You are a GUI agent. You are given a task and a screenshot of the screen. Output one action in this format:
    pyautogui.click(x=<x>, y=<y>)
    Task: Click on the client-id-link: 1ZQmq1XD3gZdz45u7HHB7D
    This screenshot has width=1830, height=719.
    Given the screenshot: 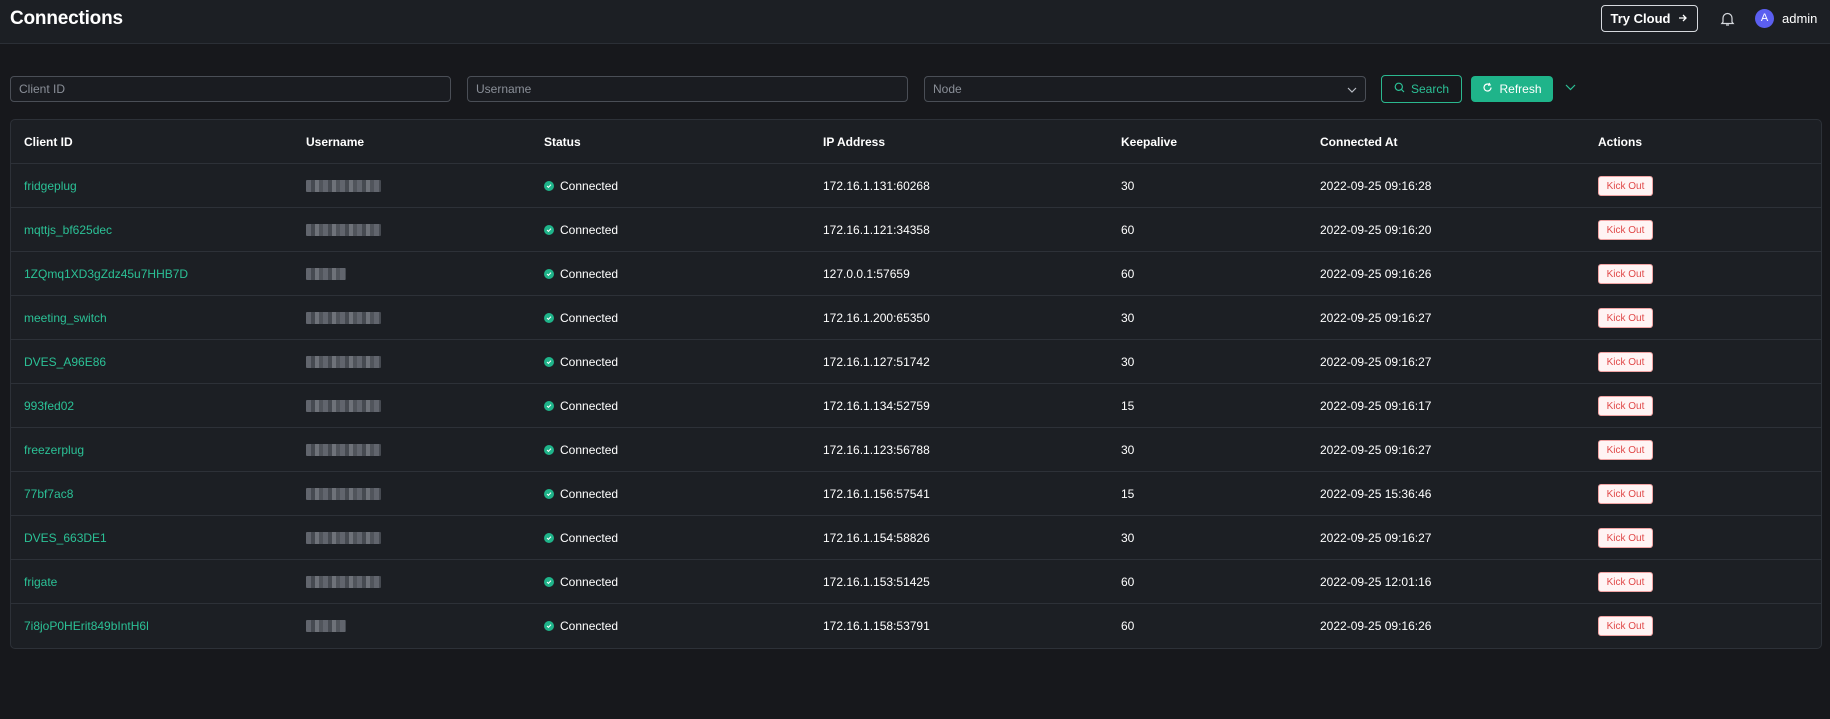 What is the action you would take?
    pyautogui.click(x=106, y=274)
    